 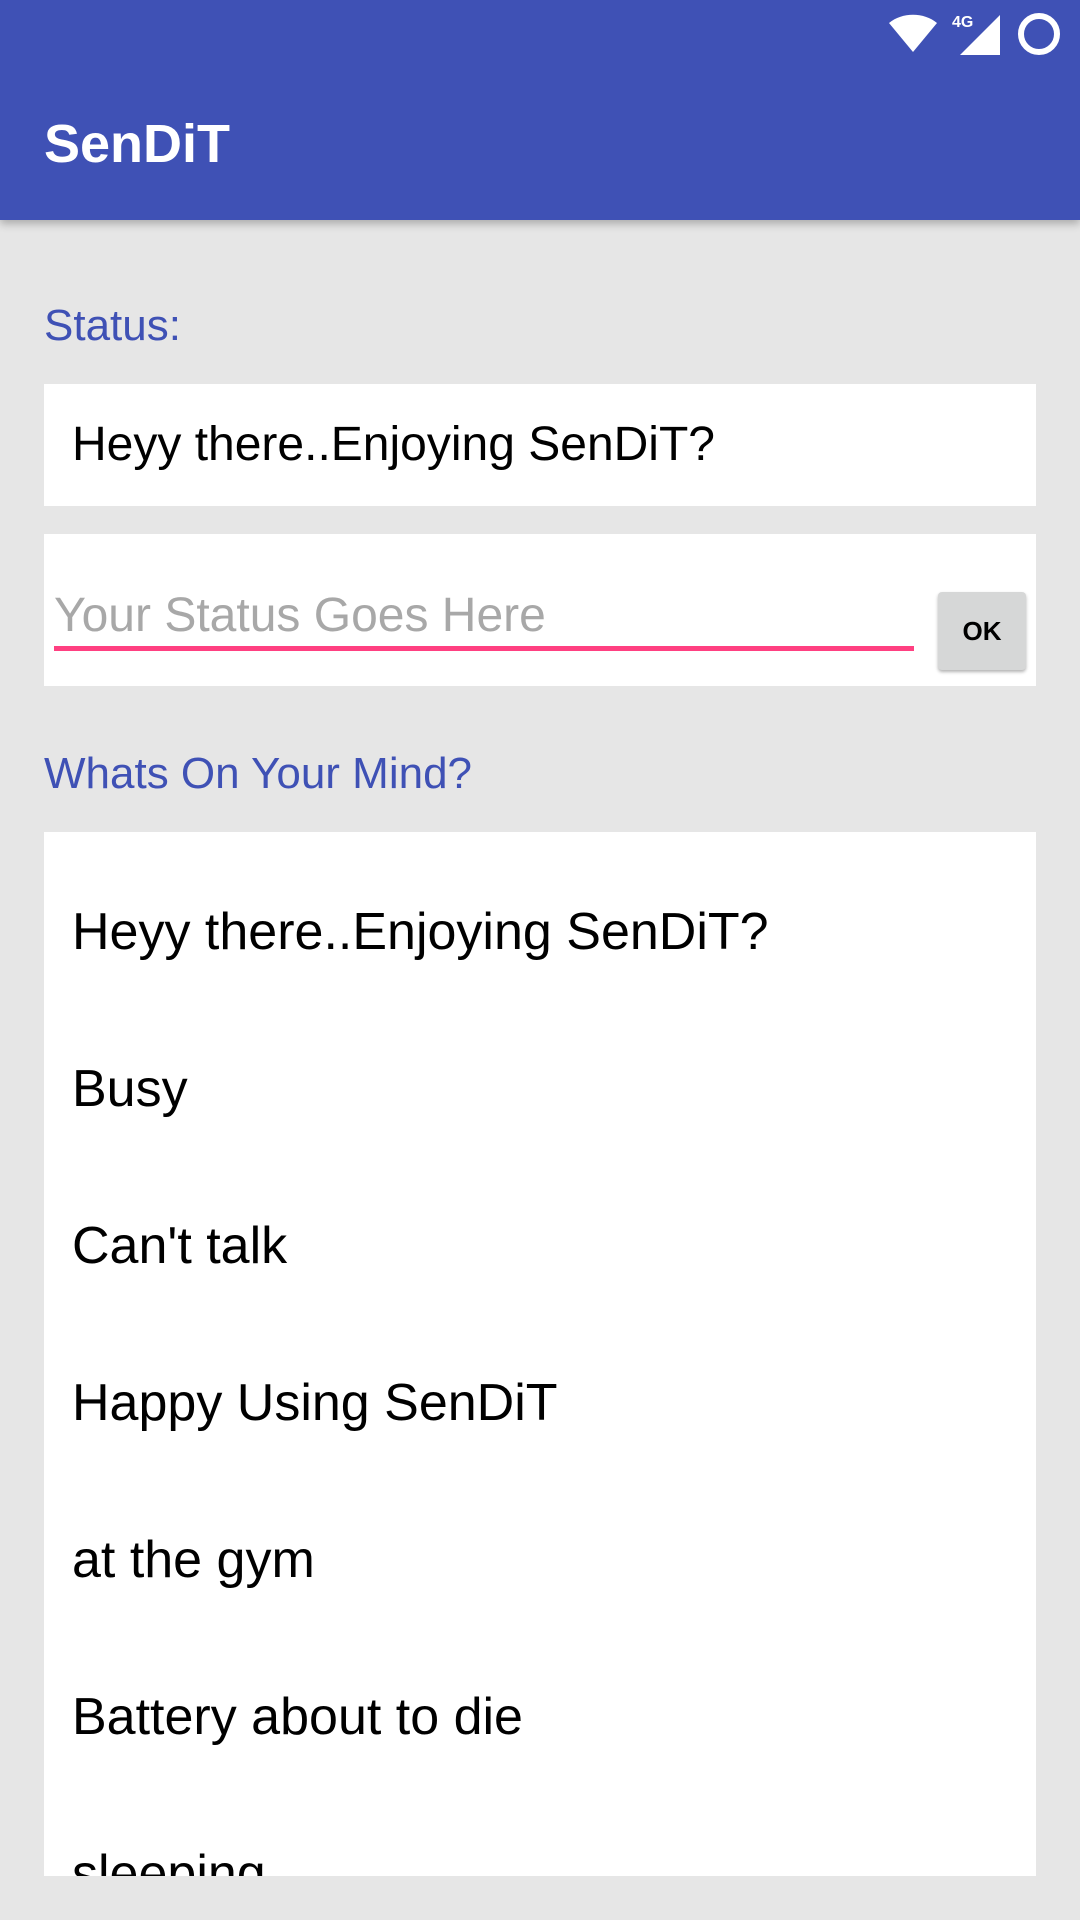 I want to click on list-item-label: sleeping, so click(x=169, y=1860).